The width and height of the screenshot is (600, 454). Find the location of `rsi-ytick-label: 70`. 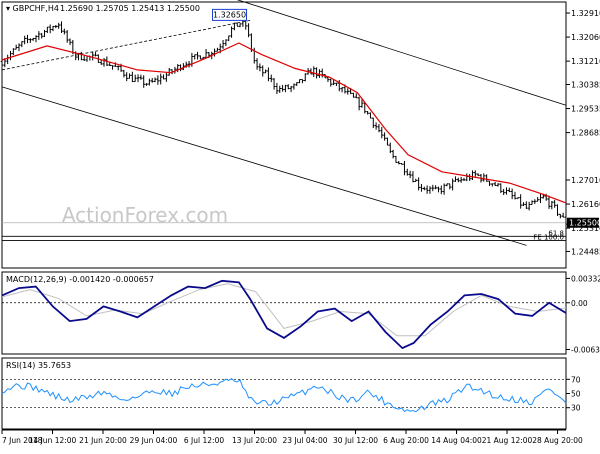

rsi-ytick-label: 70 is located at coordinates (576, 379).